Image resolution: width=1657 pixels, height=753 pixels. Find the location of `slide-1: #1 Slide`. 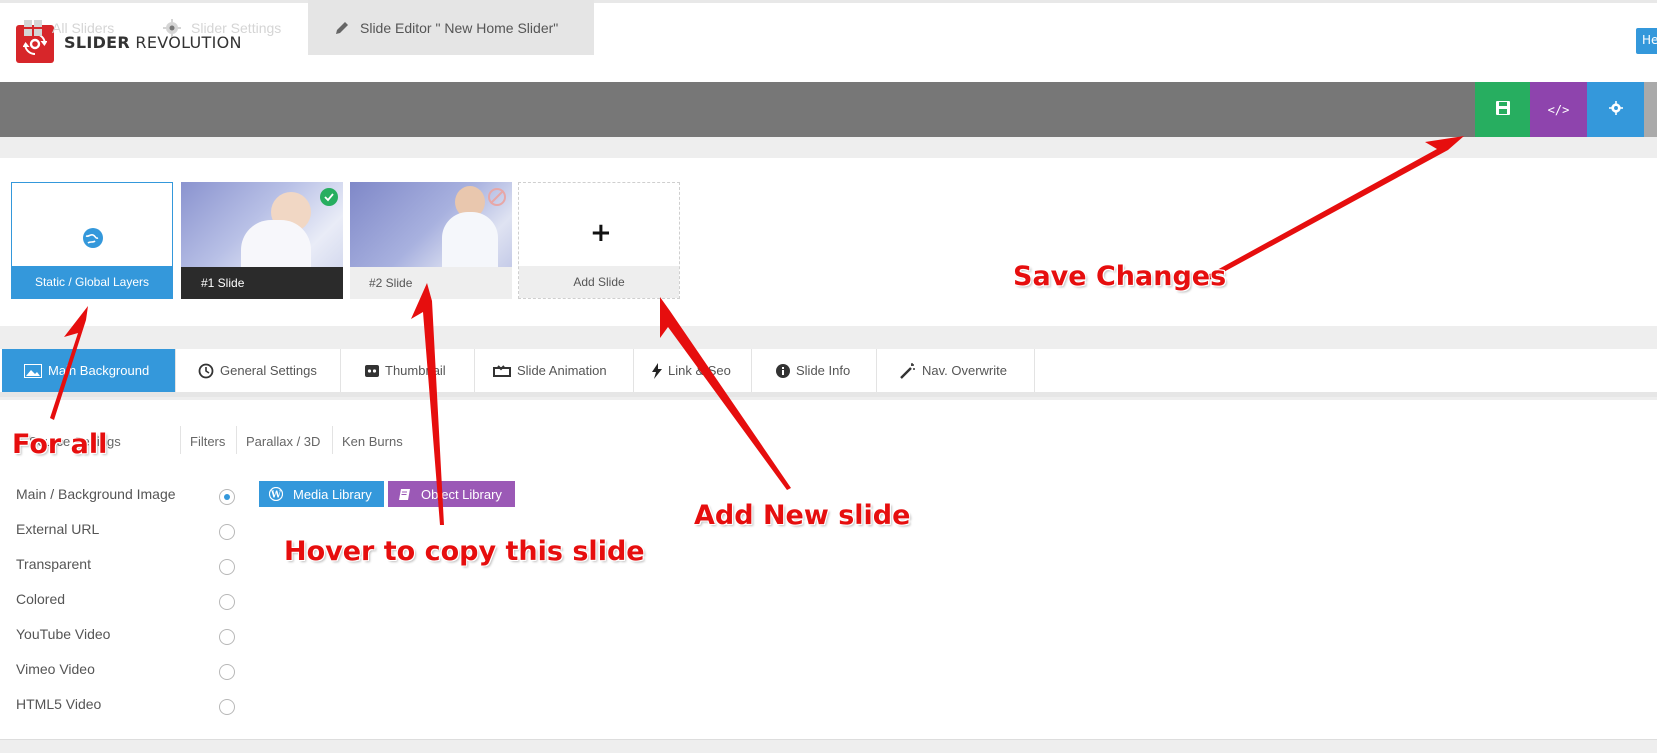

slide-1: #1 Slide is located at coordinates (262, 240).